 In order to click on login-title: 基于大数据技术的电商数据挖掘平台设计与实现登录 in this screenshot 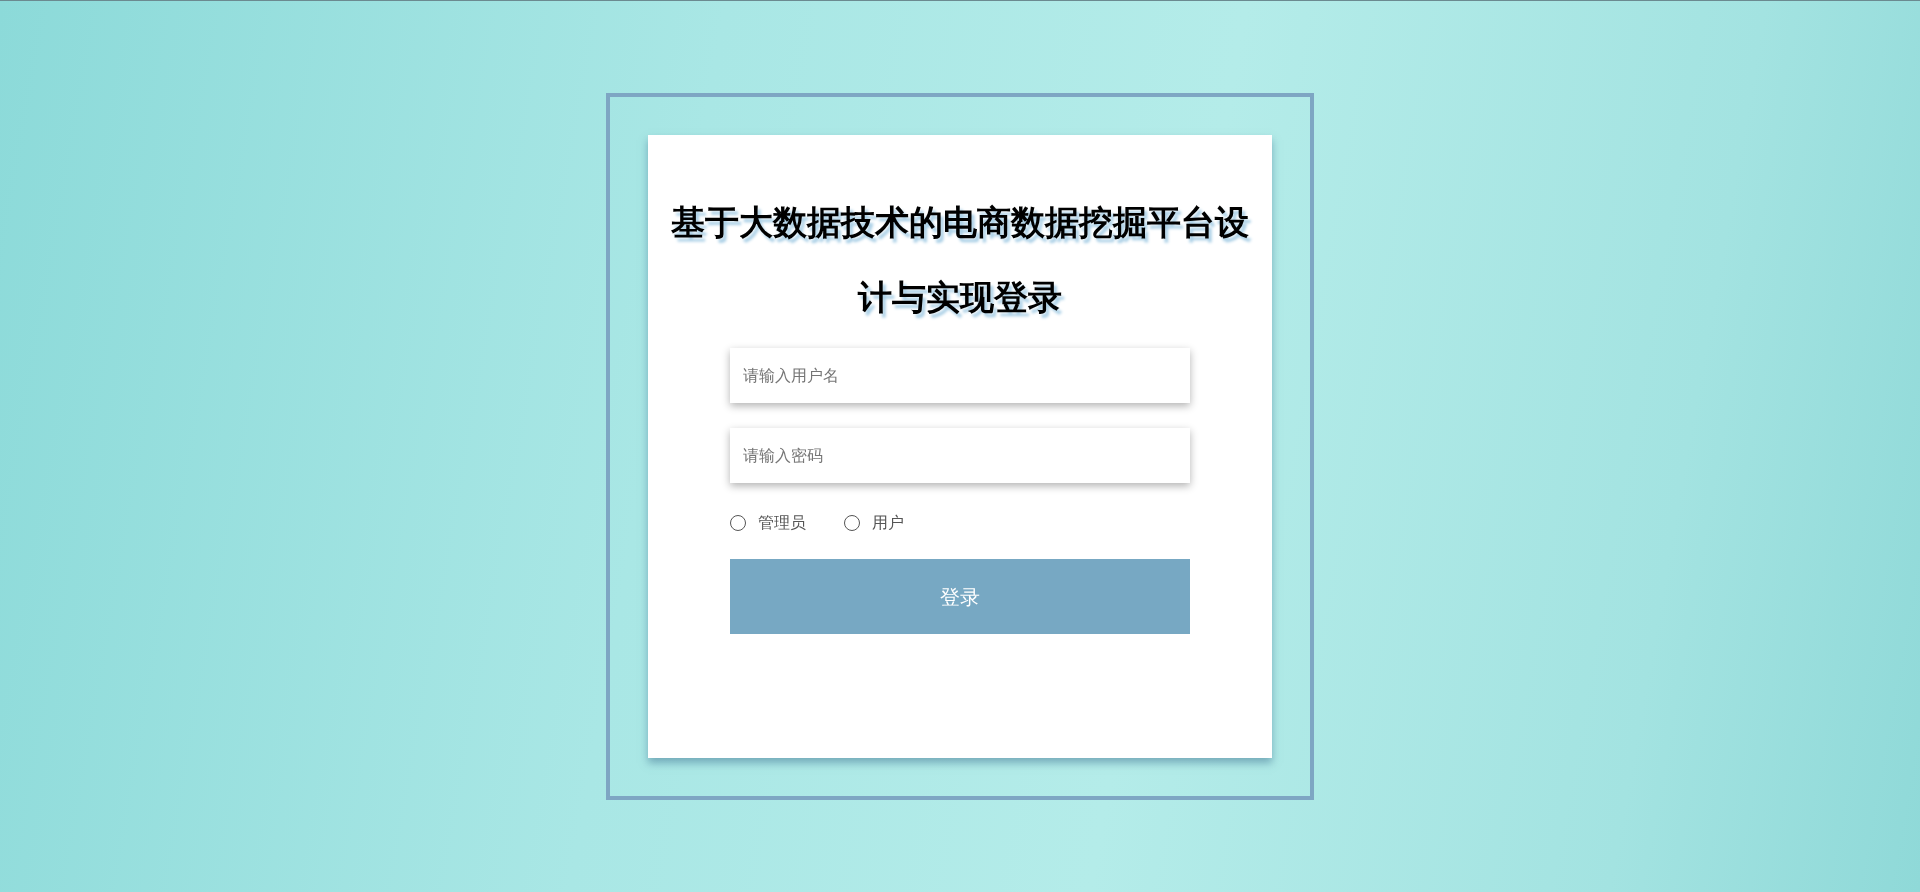, I will do `click(960, 260)`.